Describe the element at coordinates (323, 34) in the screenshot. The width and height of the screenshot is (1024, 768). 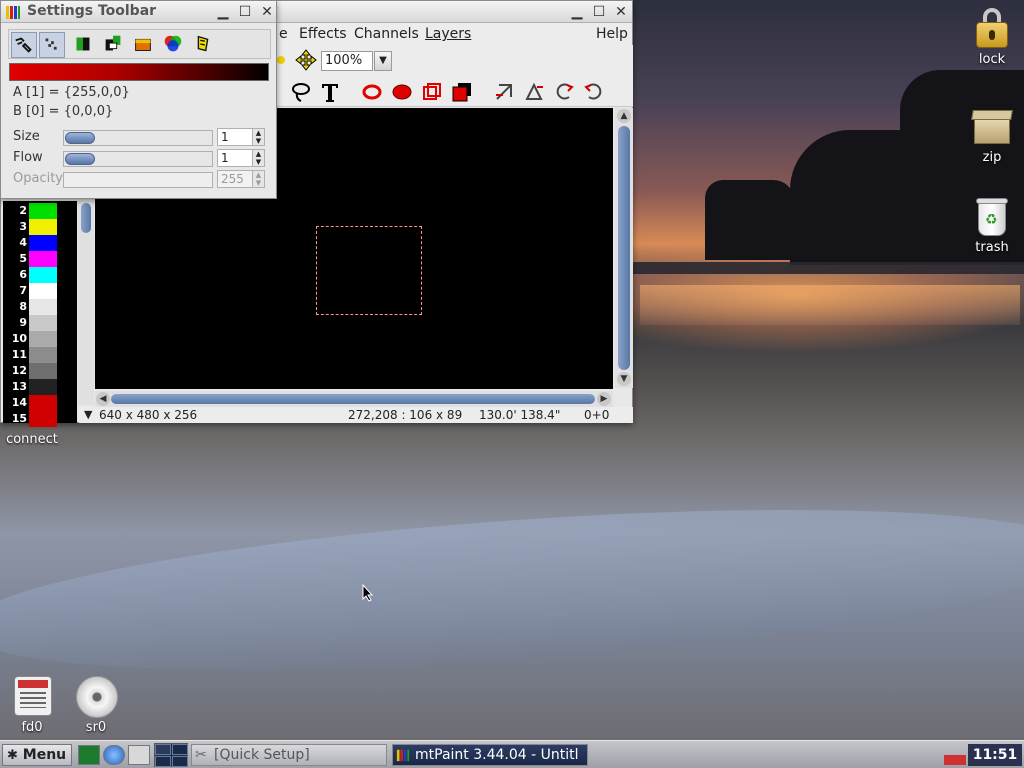
I see `menu-effects: Effects` at that location.